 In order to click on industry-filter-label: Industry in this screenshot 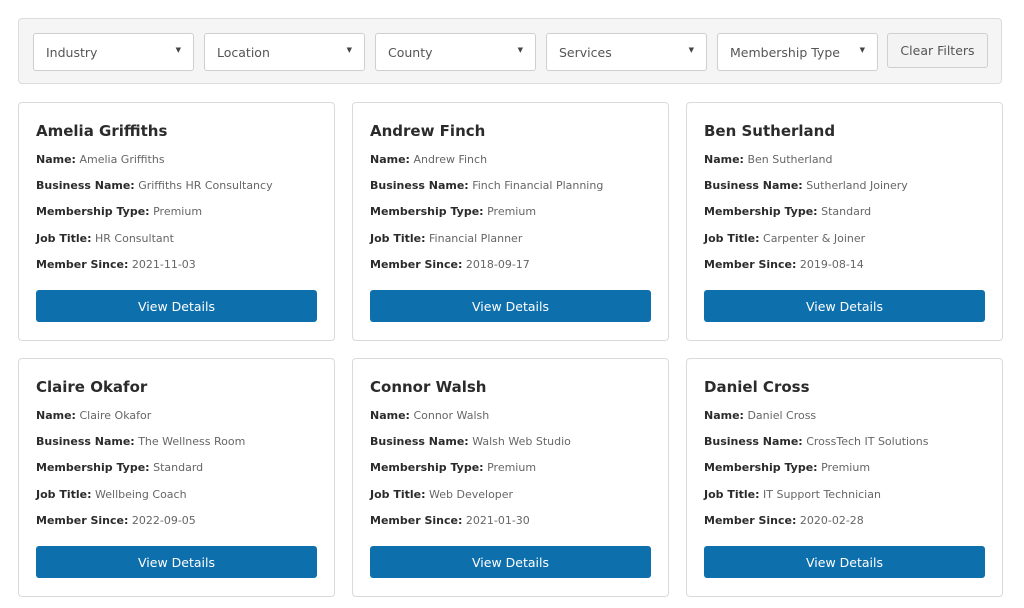, I will do `click(72, 52)`.